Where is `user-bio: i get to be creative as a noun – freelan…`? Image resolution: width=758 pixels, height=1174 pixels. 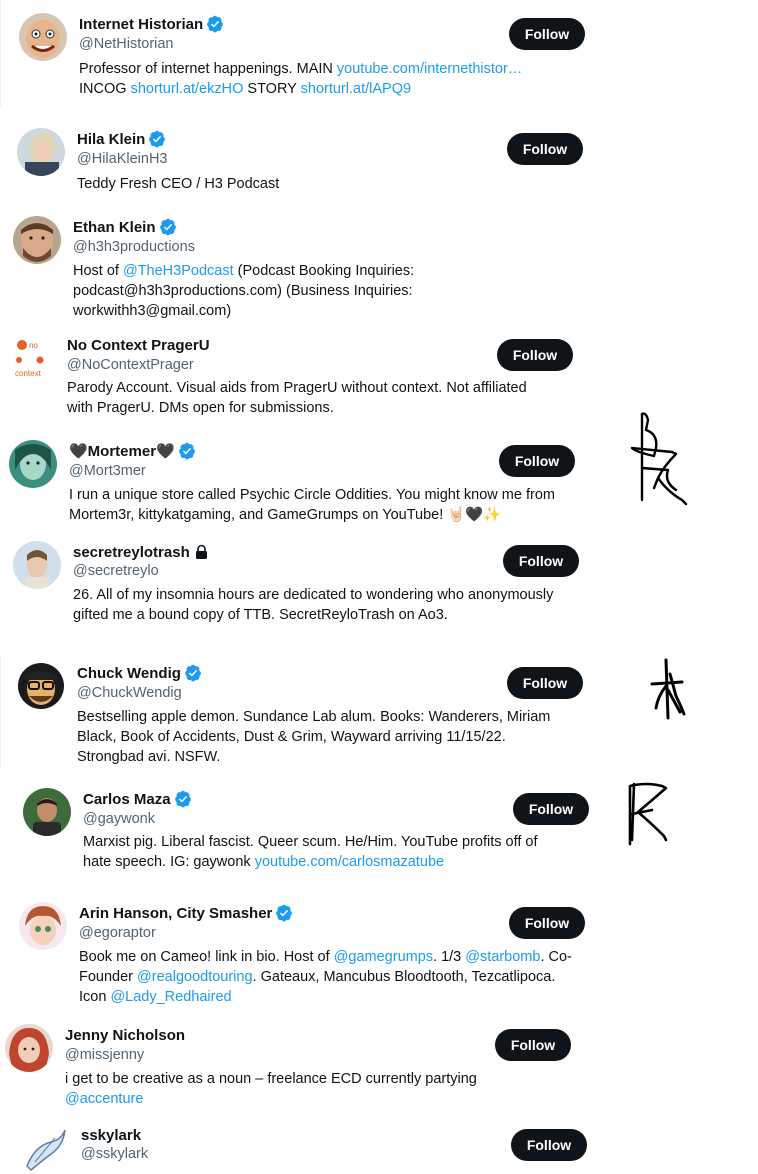
user-bio: i get to be creative as a noun – freelan… is located at coordinates (271, 1089).